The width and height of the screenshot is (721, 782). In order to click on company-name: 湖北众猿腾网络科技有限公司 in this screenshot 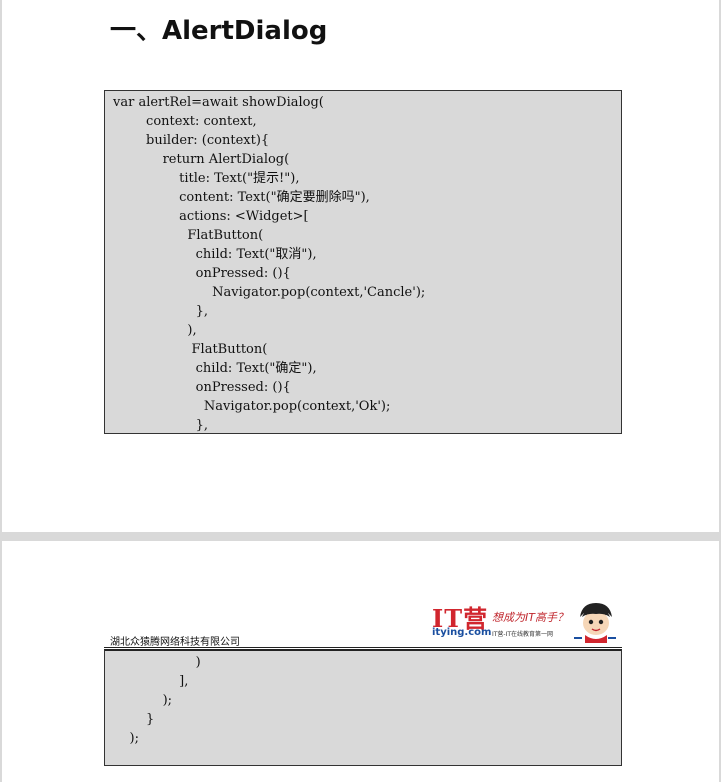, I will do `click(175, 642)`.